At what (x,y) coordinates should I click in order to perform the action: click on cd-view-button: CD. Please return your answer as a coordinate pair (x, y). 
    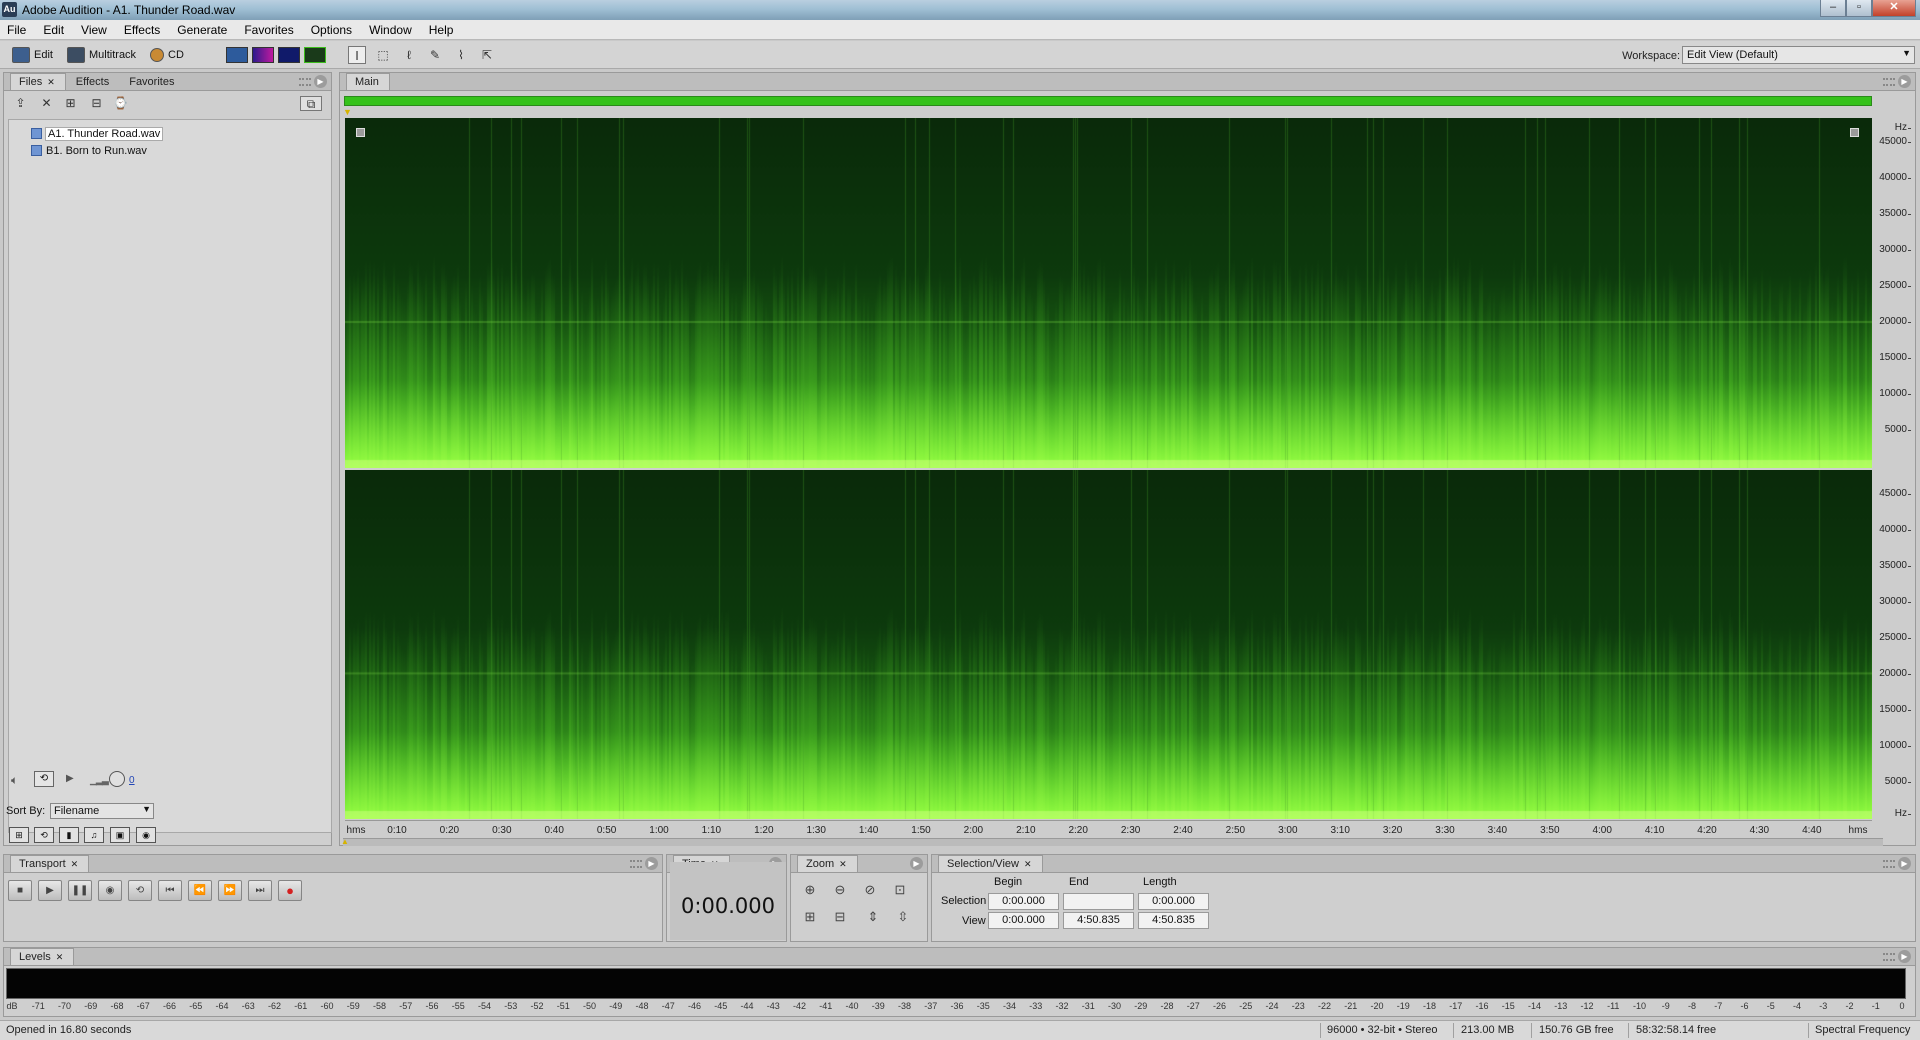
    Looking at the image, I should click on (167, 55).